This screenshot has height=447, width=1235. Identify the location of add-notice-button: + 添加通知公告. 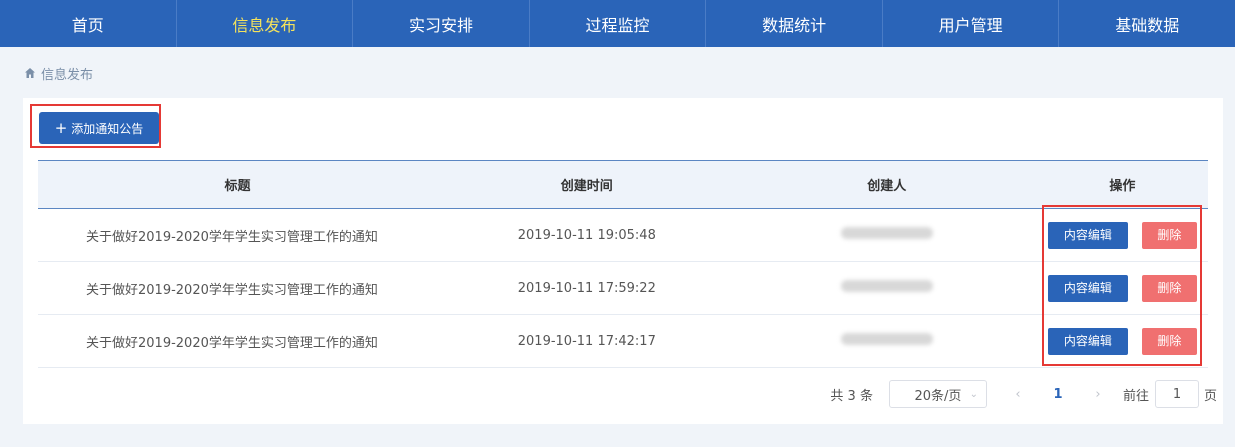
(99, 128).